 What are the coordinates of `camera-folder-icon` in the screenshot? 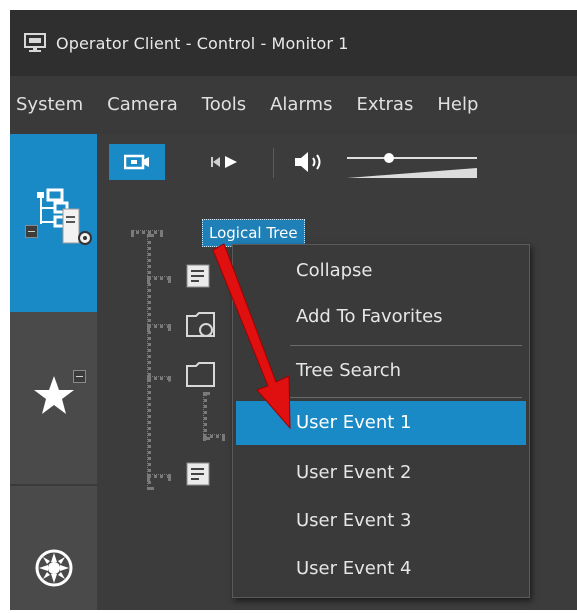 It's located at (201, 325).